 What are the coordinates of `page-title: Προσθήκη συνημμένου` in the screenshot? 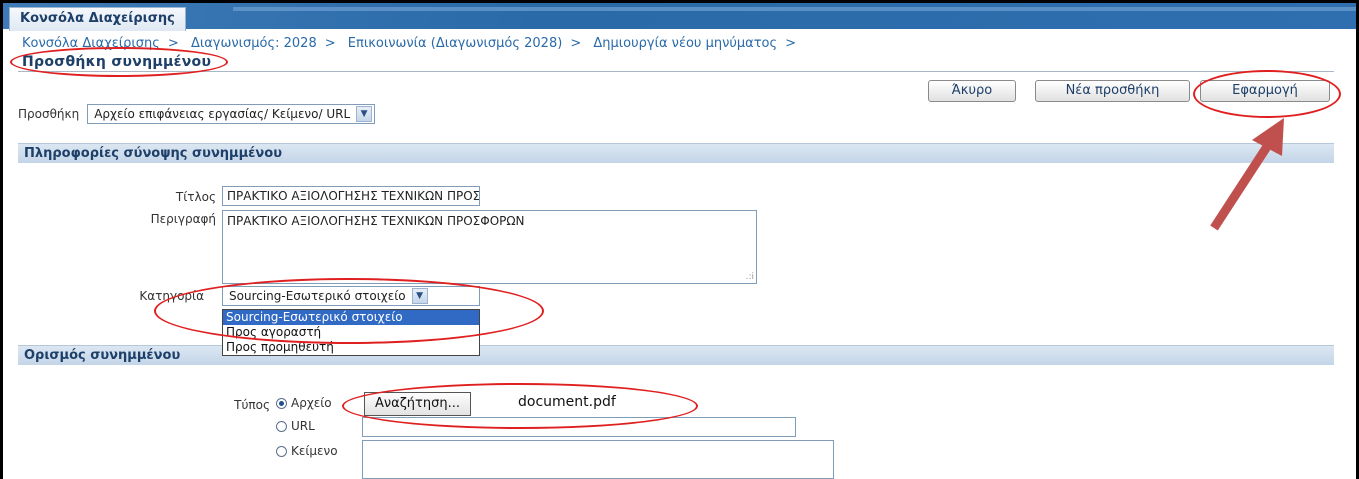 It's located at (117, 62).